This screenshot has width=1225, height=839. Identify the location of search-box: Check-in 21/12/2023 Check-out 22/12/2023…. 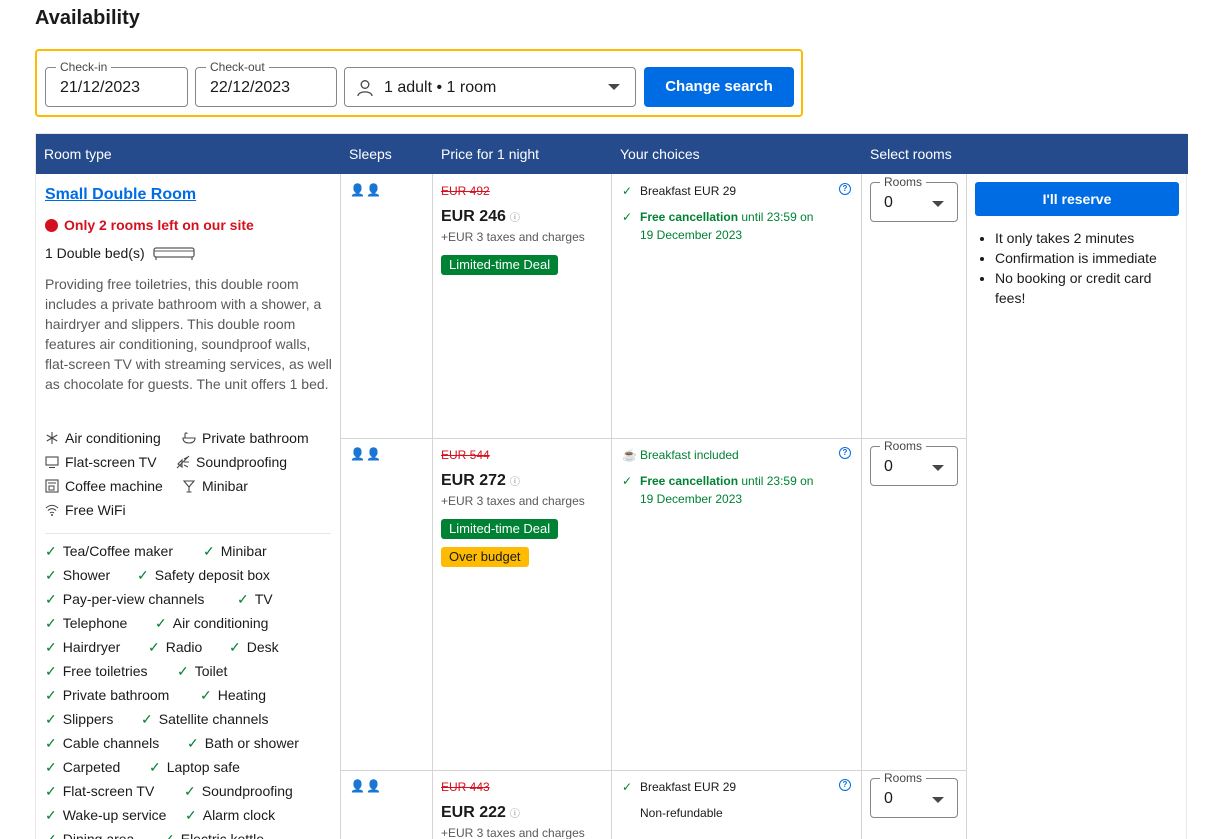
(419, 83).